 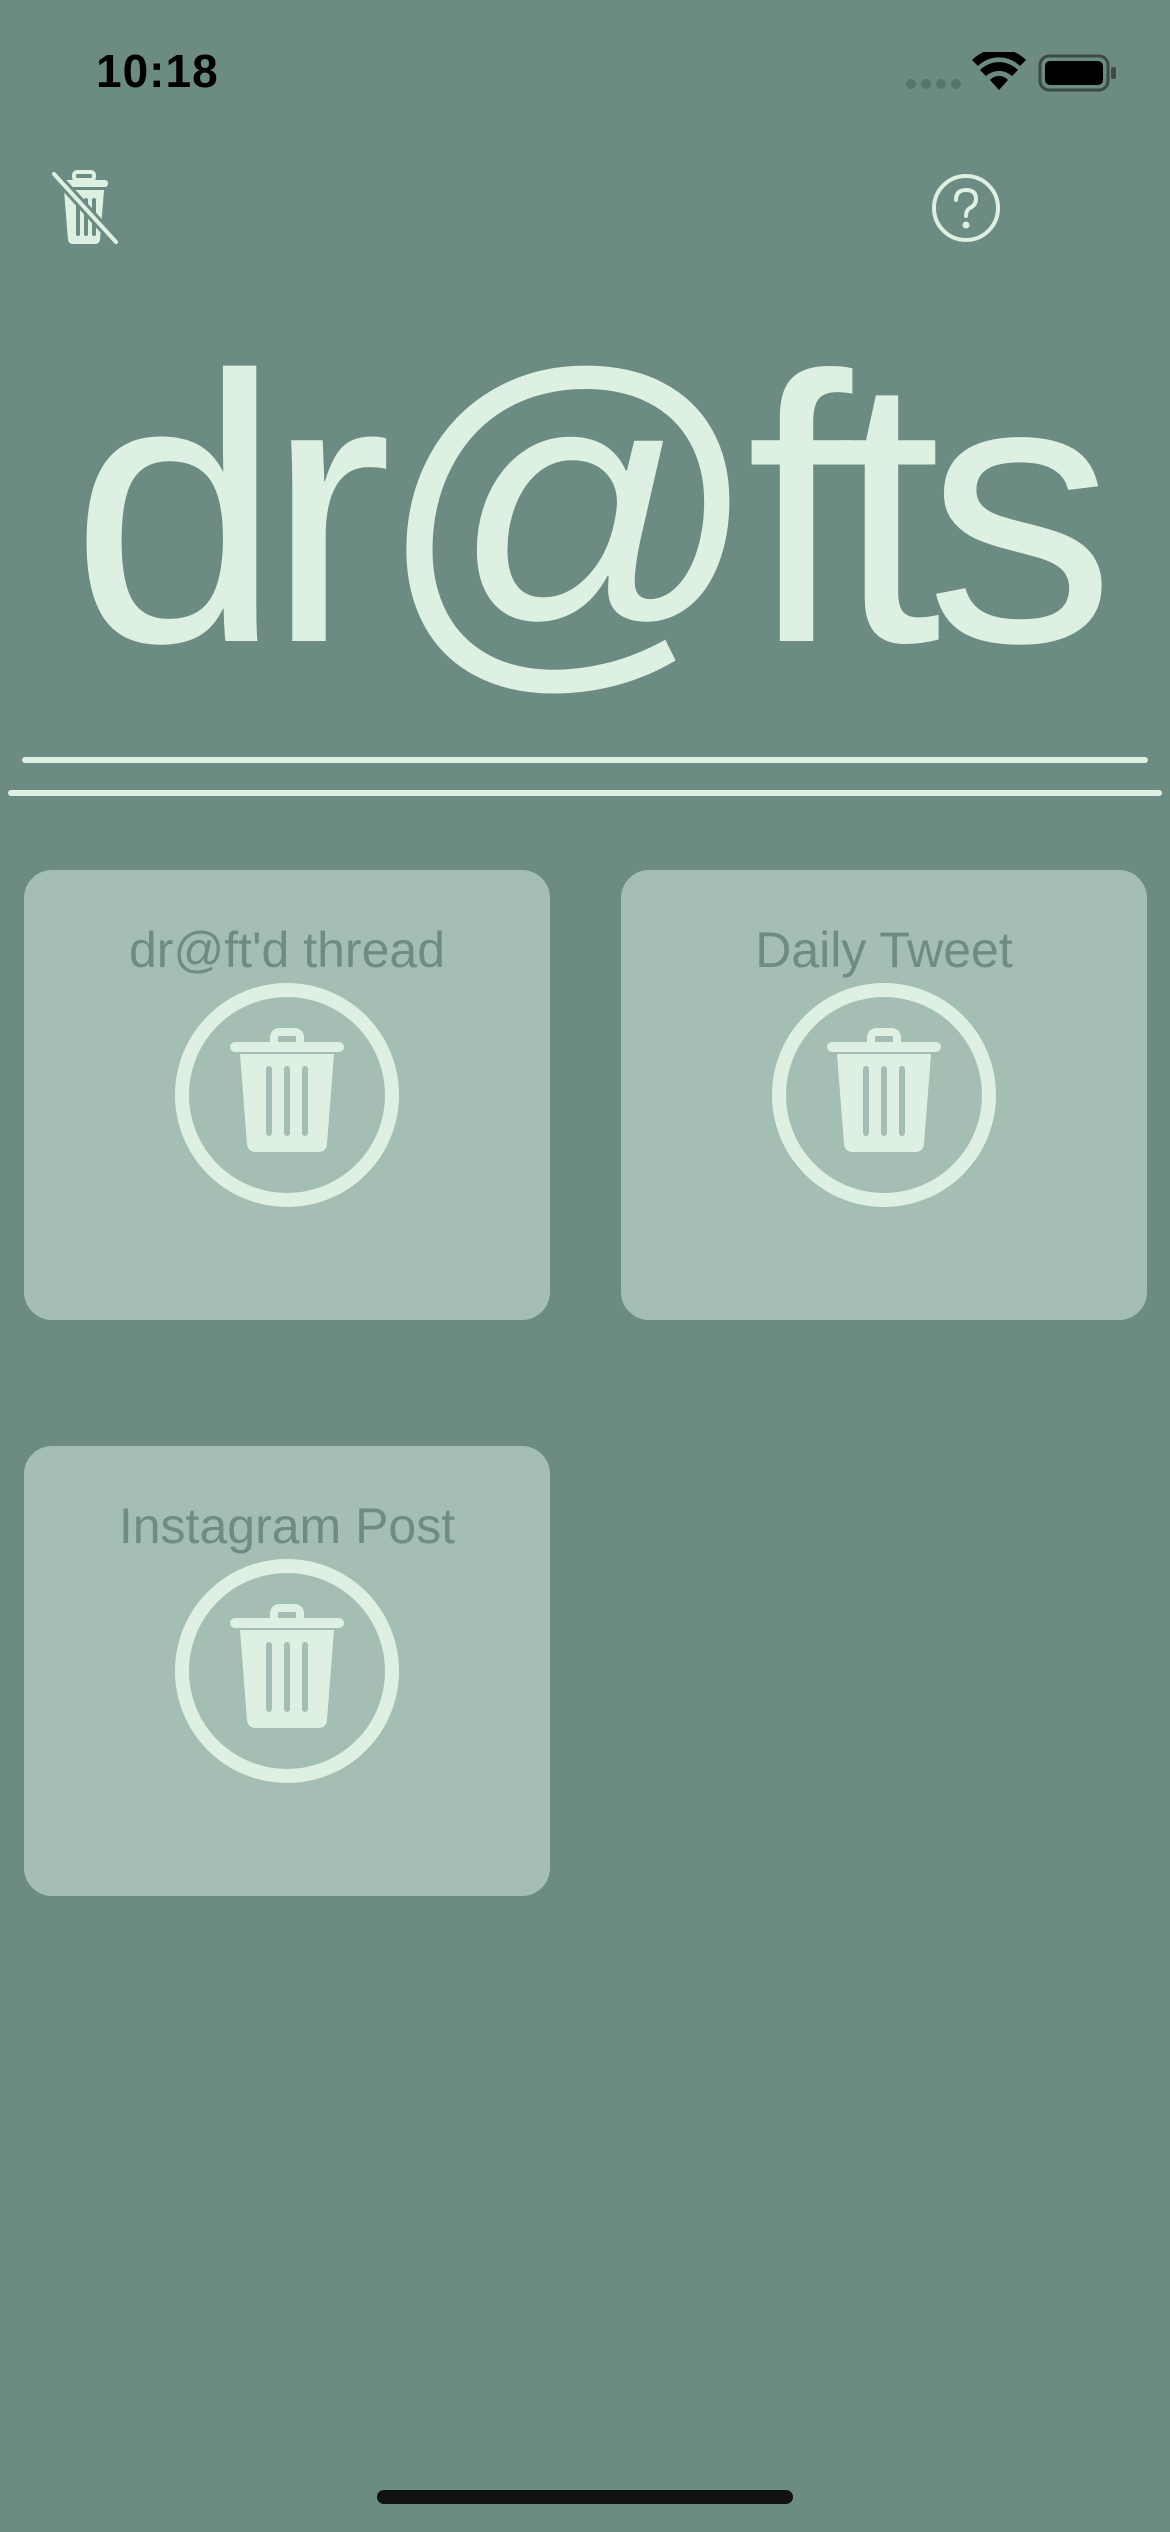 I want to click on trash-slash-icon, so click(x=85, y=208).